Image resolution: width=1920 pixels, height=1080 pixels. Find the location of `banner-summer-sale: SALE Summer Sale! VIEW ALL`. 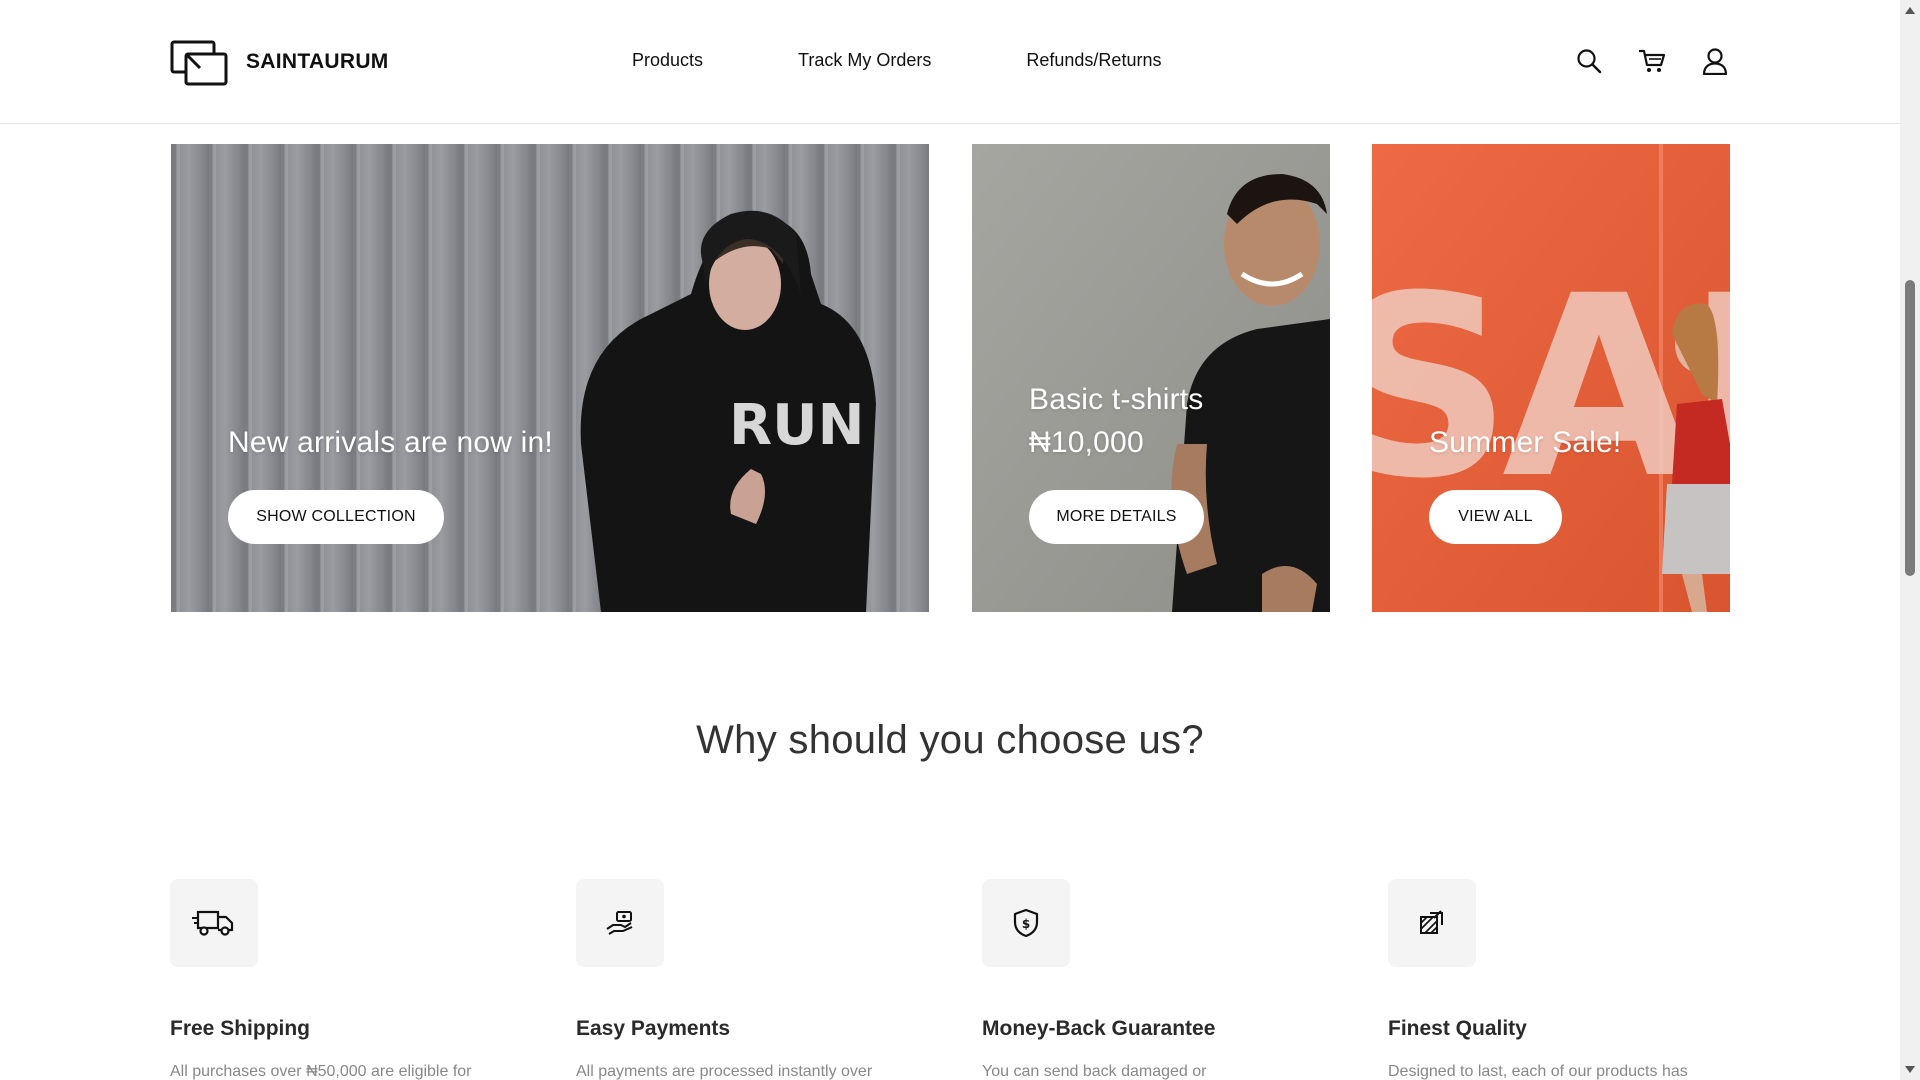

banner-summer-sale: SALE Summer Sale! VIEW ALL is located at coordinates (1551, 378).